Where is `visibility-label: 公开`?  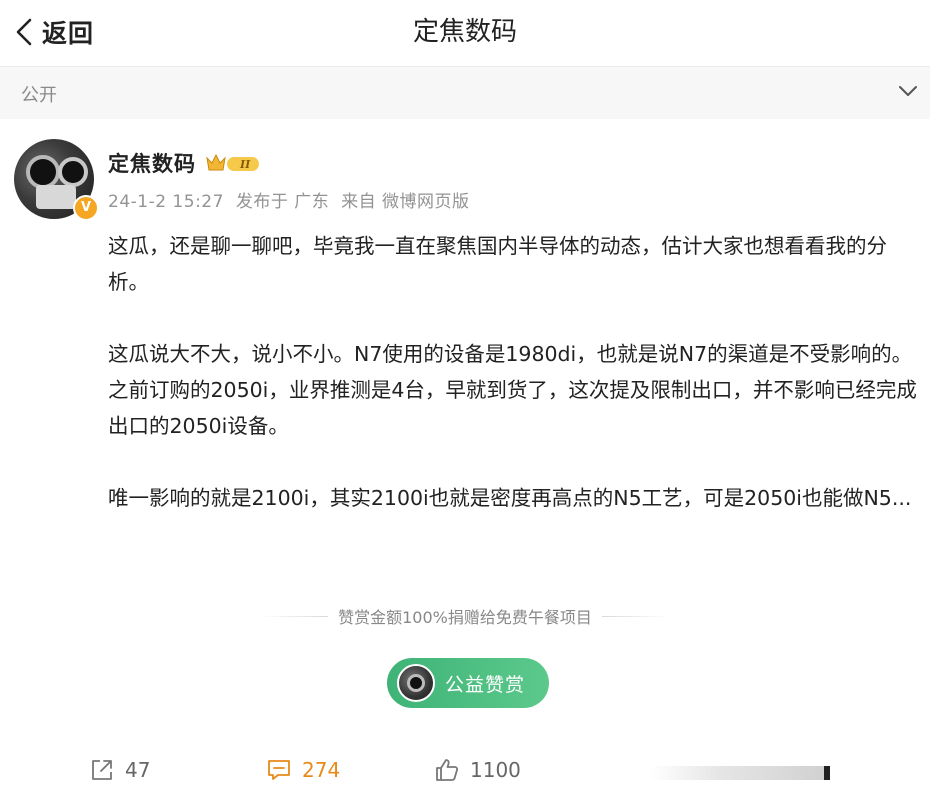
visibility-label: 公开 is located at coordinates (39, 95).